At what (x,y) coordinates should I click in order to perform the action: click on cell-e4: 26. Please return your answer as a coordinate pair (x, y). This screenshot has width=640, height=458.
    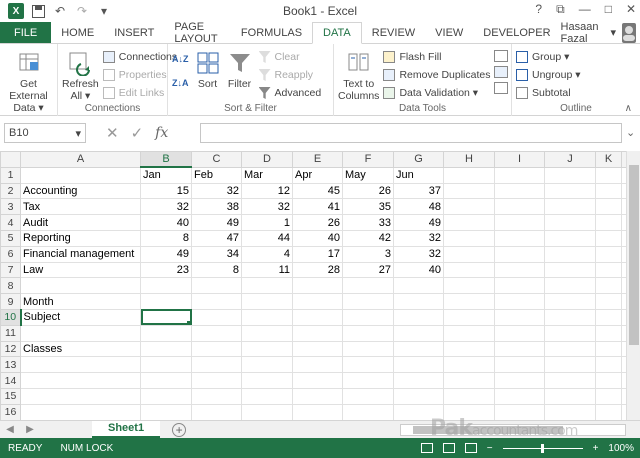
    Looking at the image, I should click on (317, 222).